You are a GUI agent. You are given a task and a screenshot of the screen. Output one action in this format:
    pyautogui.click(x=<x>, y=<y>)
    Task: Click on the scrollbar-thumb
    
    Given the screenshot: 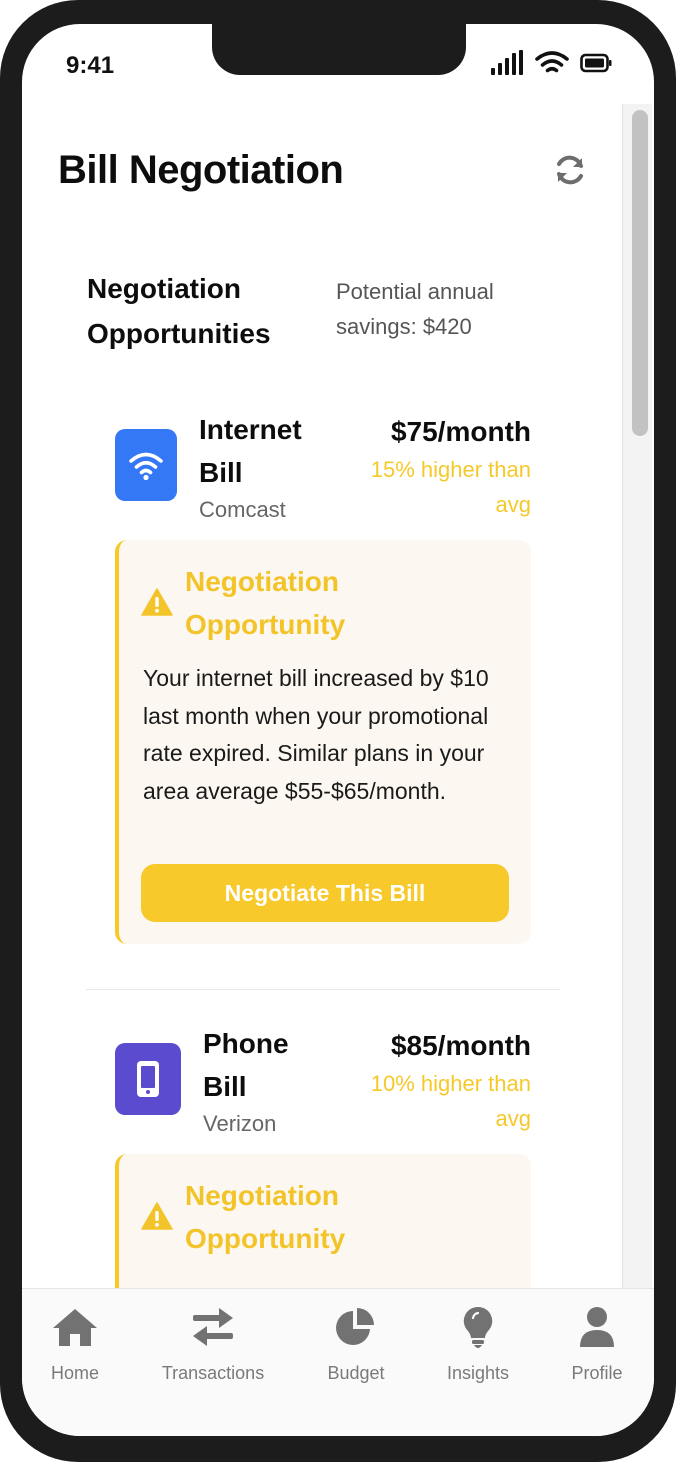 What is the action you would take?
    pyautogui.click(x=640, y=273)
    